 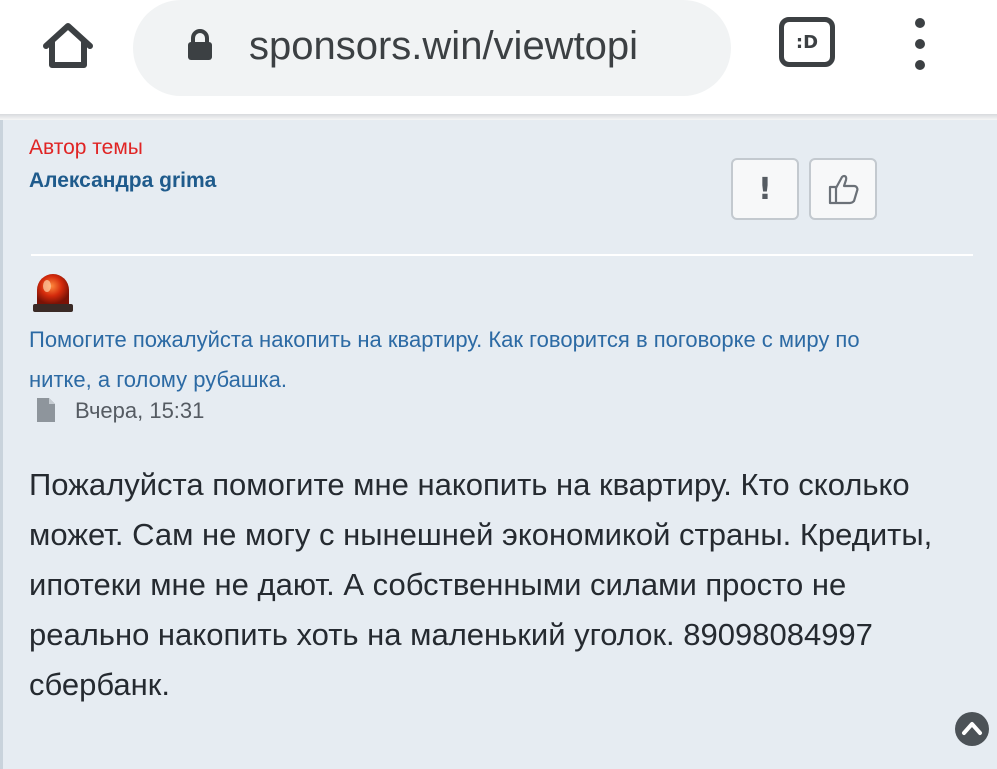 I want to click on tab-switcher-button: :D, so click(x=807, y=42).